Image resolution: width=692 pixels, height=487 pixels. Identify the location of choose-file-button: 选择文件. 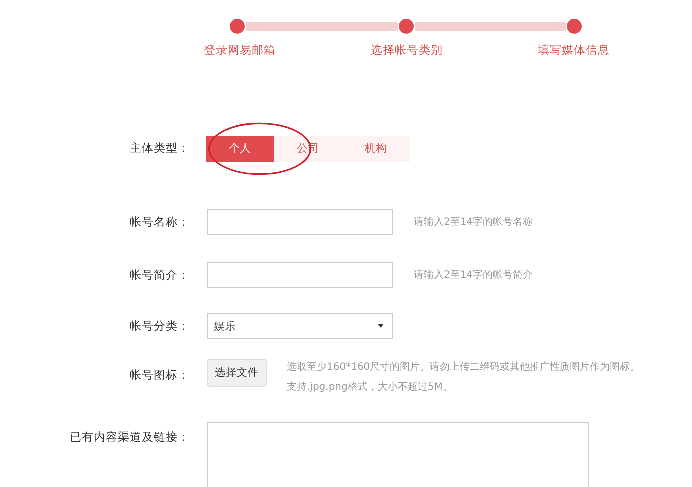
(237, 373).